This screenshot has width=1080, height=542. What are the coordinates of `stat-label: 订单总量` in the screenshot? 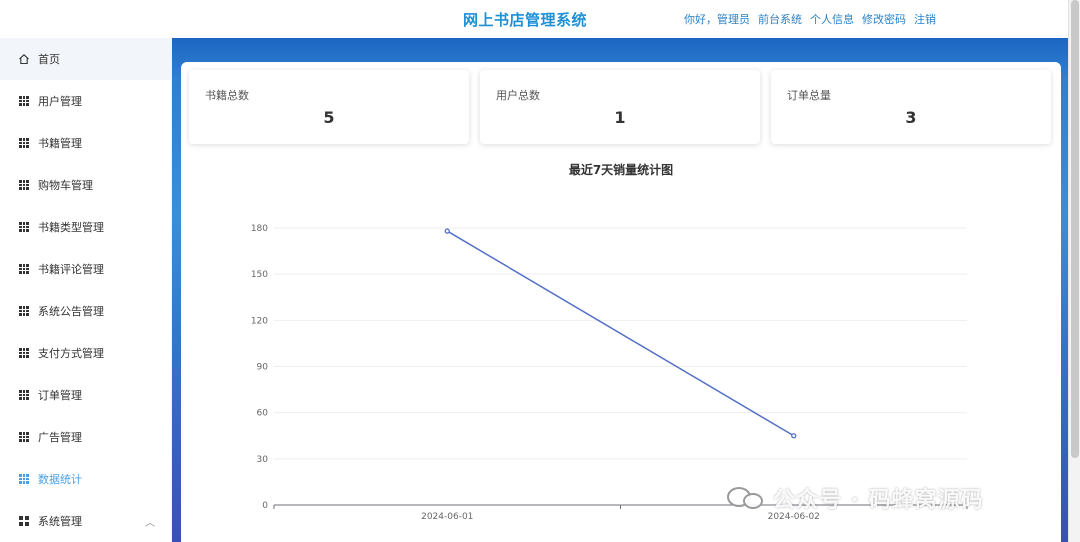 It's located at (809, 95).